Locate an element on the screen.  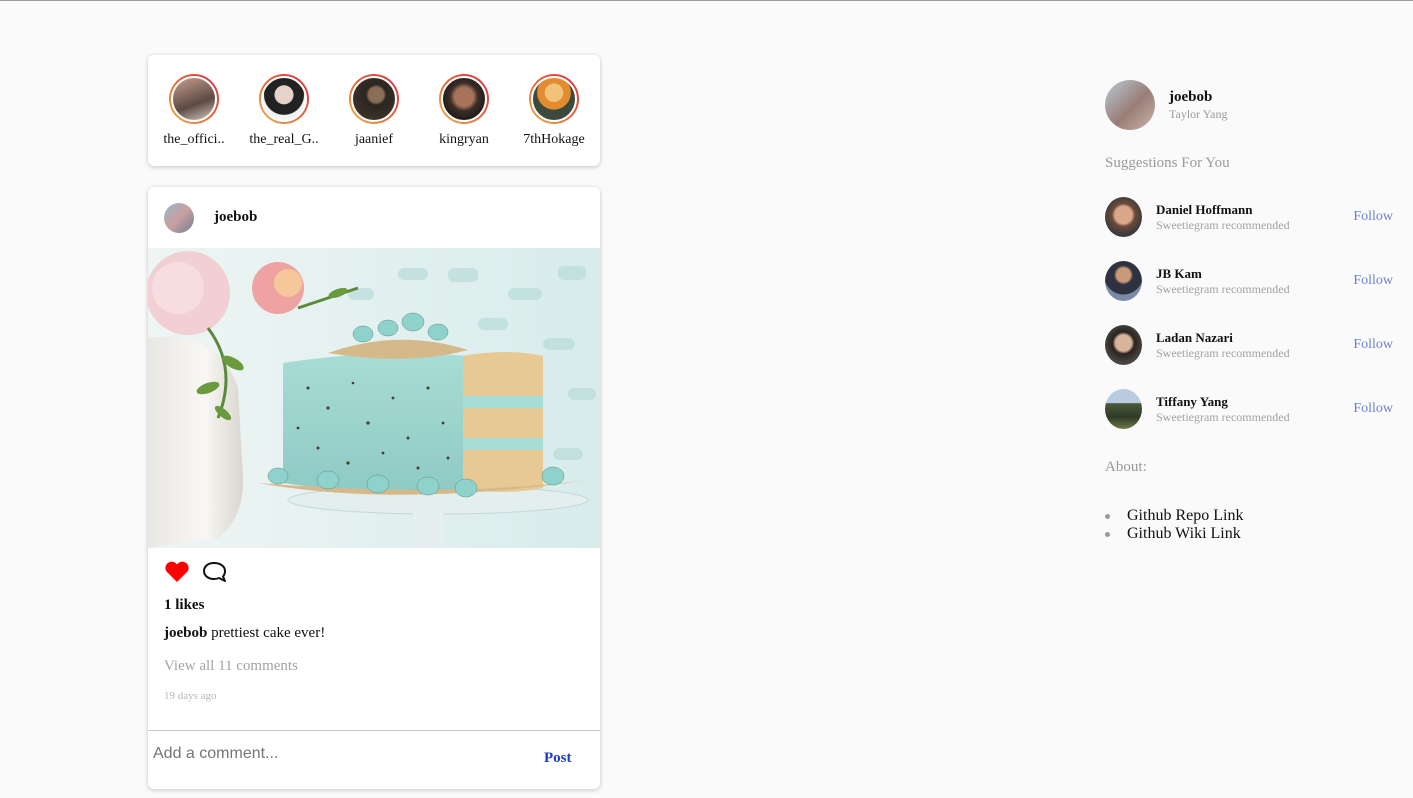
suggestion-item: JB Kam Sweetiegram recommended Follow is located at coordinates (1250, 281).